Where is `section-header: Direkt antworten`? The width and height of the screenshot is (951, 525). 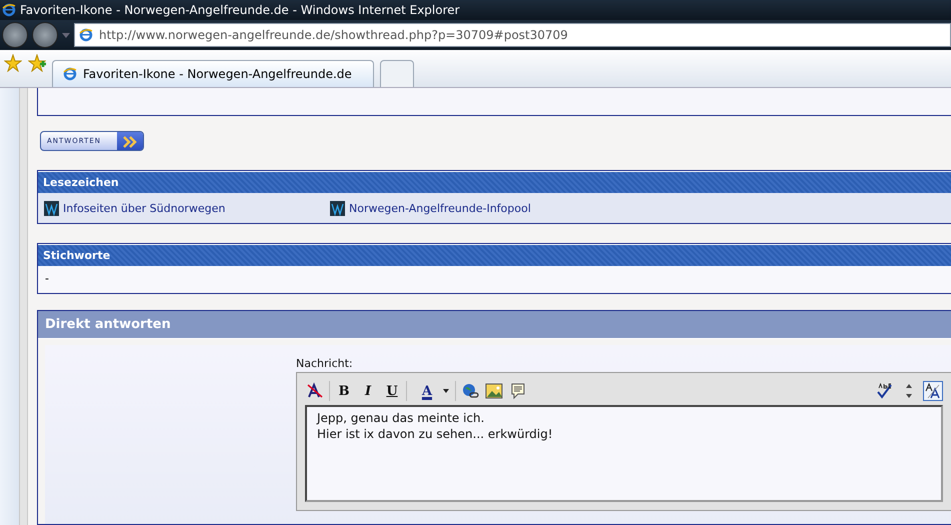 section-header: Direkt antworten is located at coordinates (494, 325).